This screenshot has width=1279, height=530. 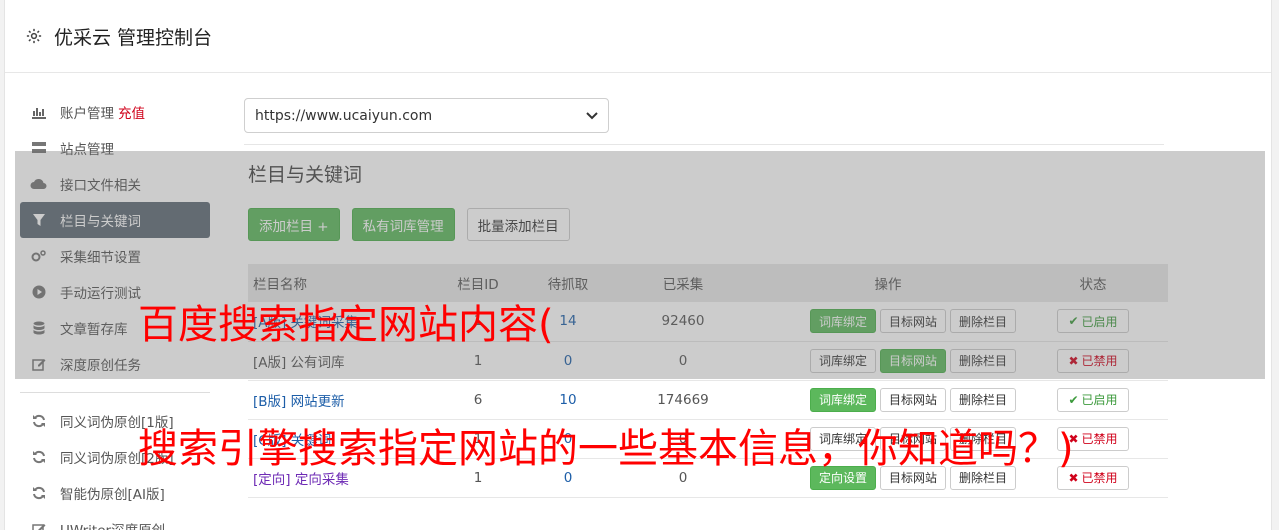 I want to click on sidebar-item-ai-original: 智能伪原创[AI版], so click(x=115, y=493).